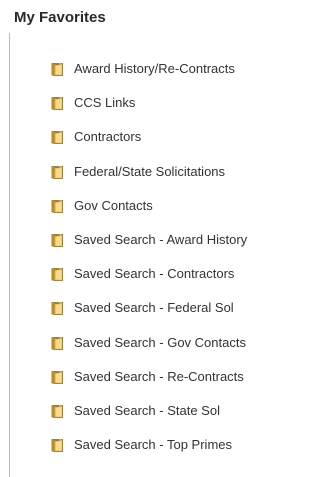  Describe the element at coordinates (9, 255) in the screenshot. I see `panel-left-border` at that location.